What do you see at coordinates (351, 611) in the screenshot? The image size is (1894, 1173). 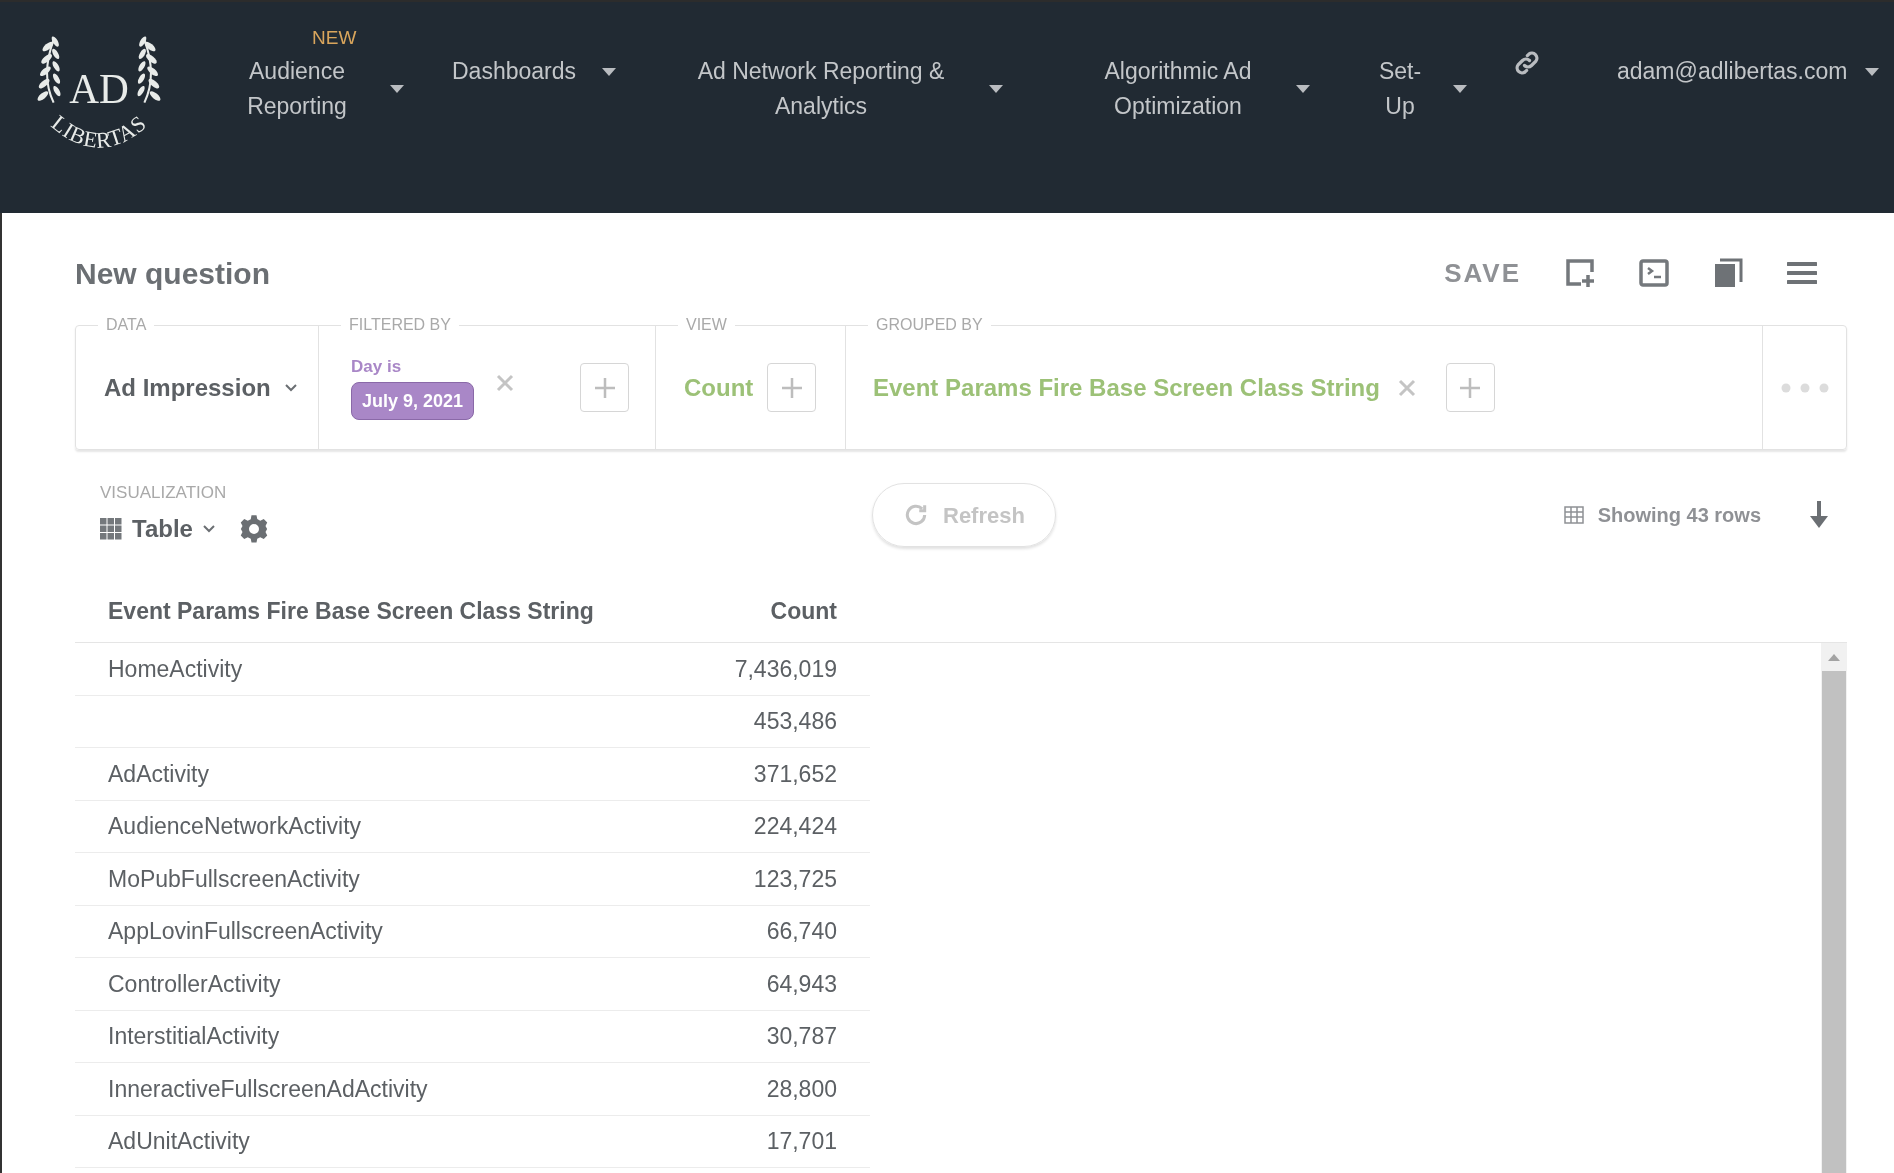 I see `column-header: Event Params Fire Base Screen Class String` at bounding box center [351, 611].